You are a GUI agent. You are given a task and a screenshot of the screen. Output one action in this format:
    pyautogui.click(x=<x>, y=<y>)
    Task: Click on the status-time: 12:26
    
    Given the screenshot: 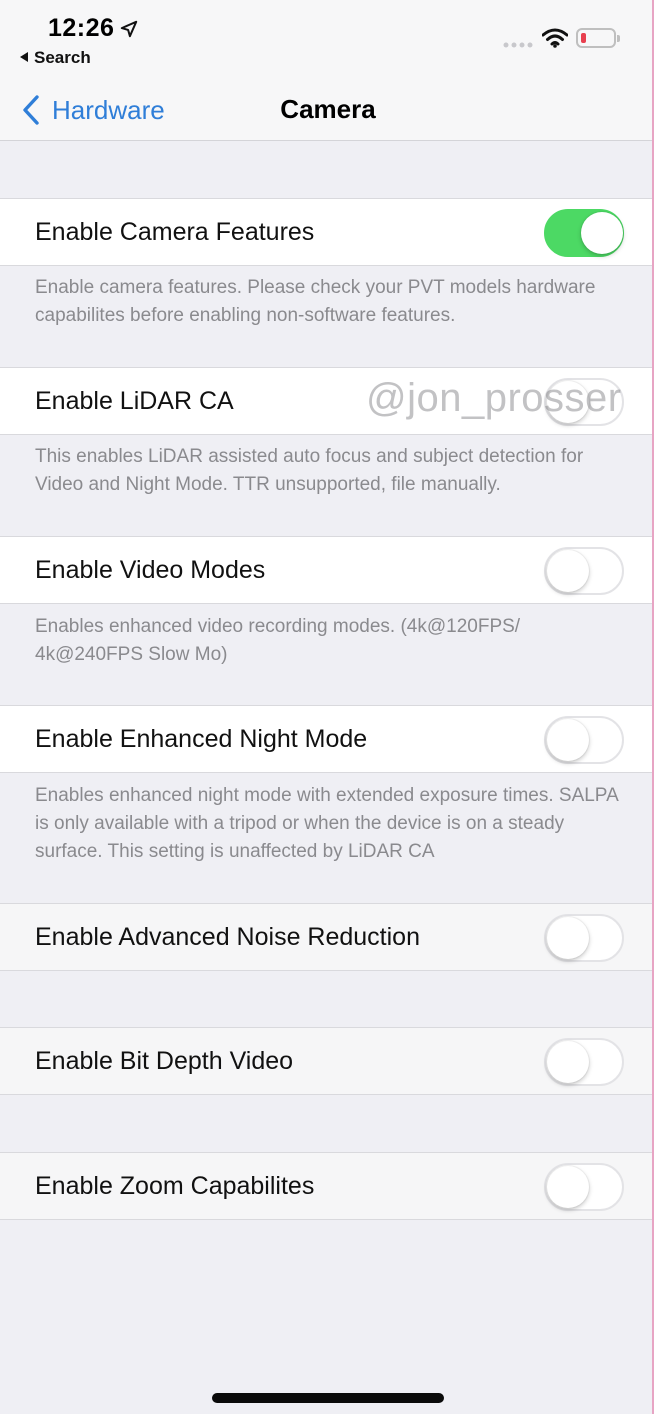 What is the action you would take?
    pyautogui.click(x=81, y=28)
    